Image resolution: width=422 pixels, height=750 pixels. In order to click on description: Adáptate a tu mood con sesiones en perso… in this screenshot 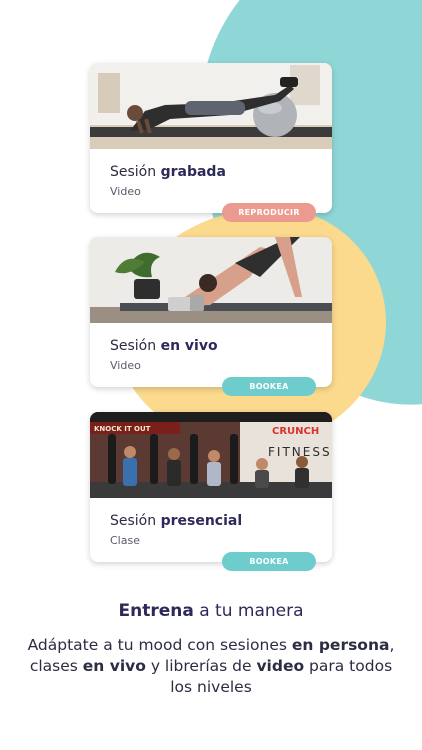, I will do `click(211, 666)`.